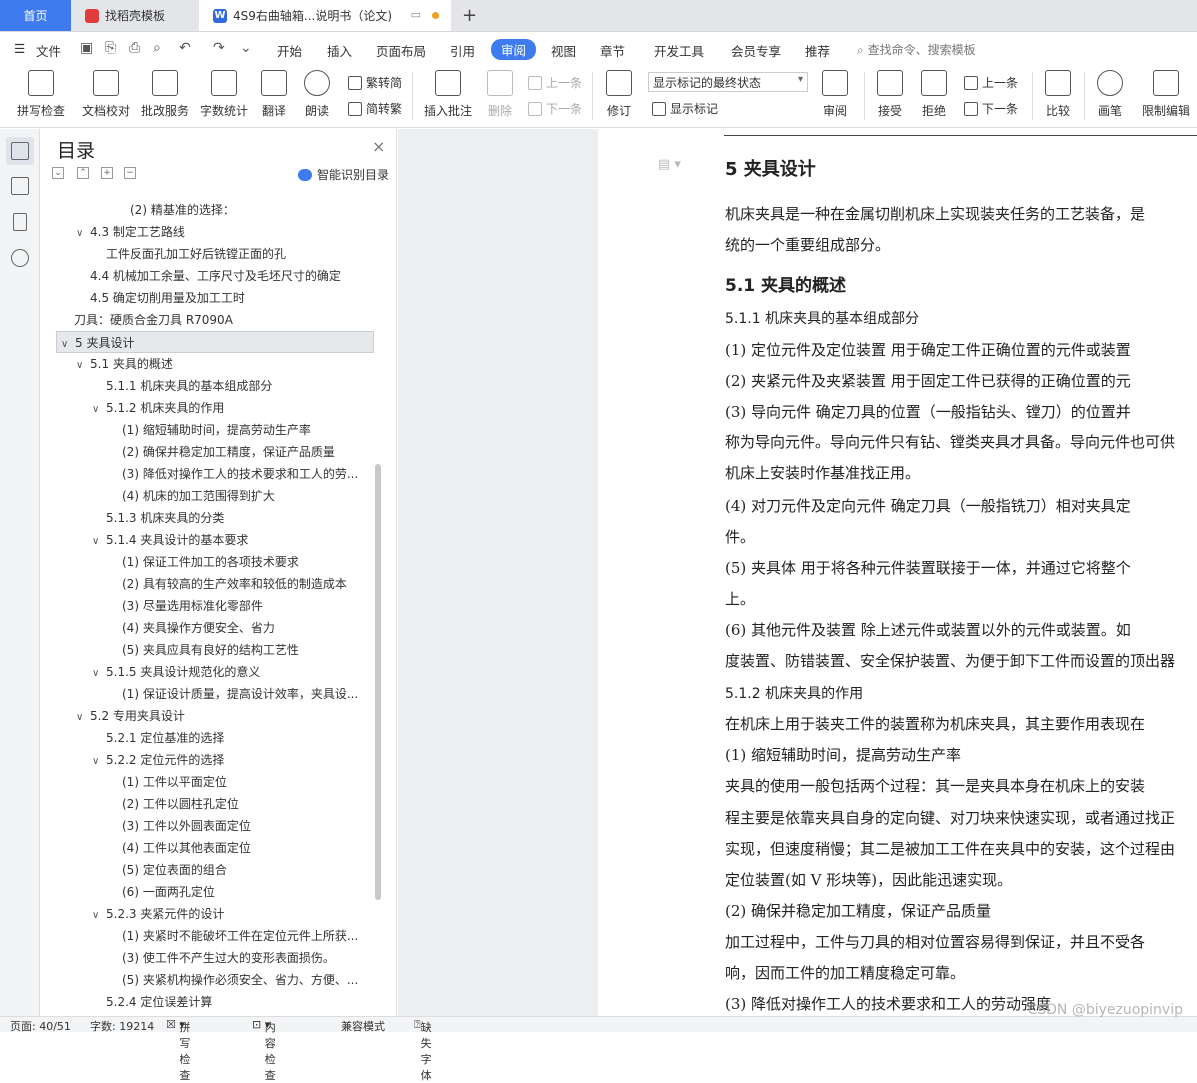  What do you see at coordinates (619, 94) in the screenshot?
I see `track-changes-button: 修订` at bounding box center [619, 94].